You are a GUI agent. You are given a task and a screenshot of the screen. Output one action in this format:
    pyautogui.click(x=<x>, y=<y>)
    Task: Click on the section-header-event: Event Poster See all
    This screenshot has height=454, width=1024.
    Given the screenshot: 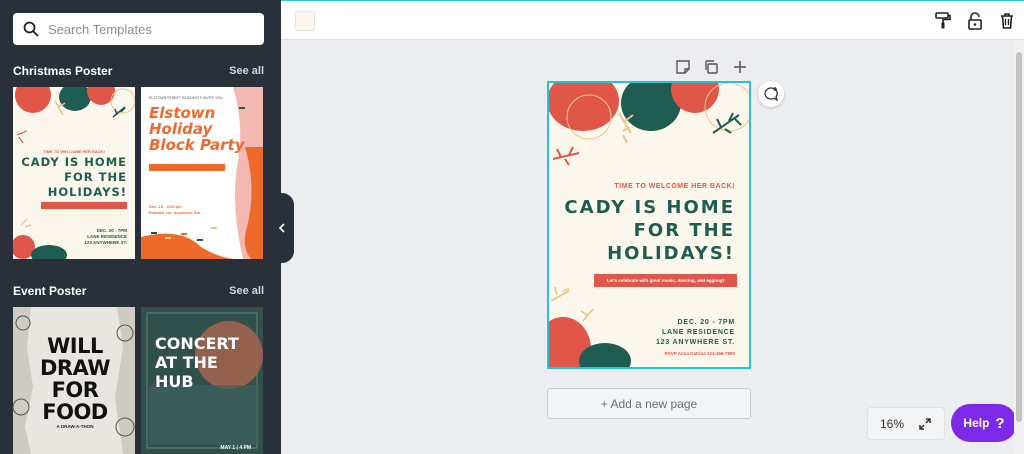 What is the action you would take?
    pyautogui.click(x=138, y=291)
    